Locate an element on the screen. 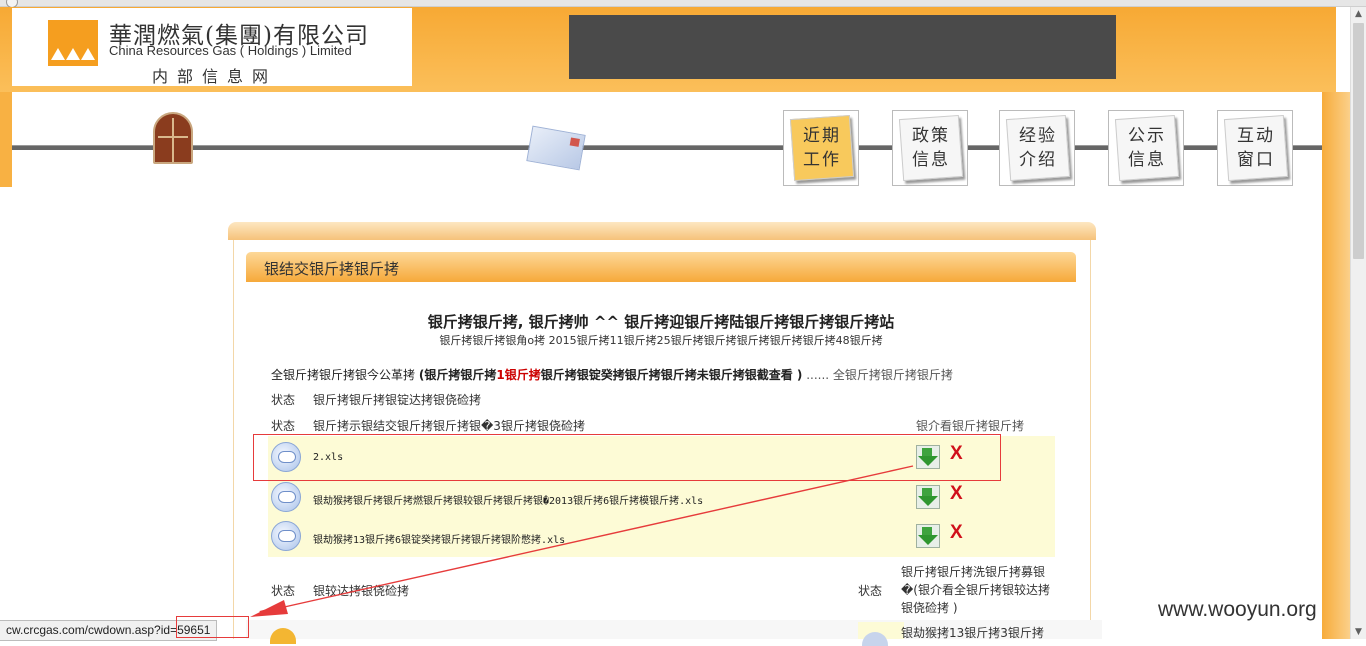 This screenshot has width=1366, height=646. nav-public-info: 公示 信息 is located at coordinates (1146, 148).